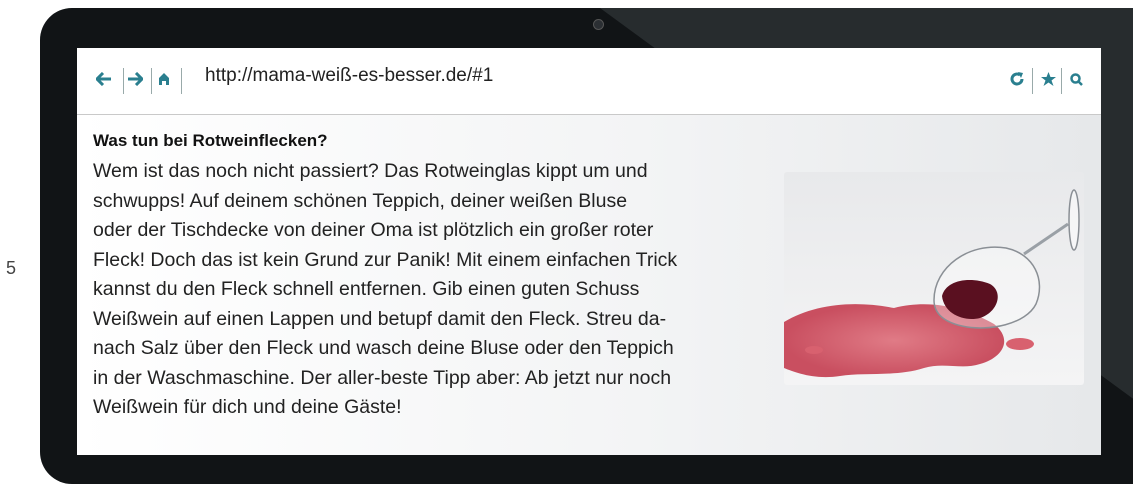  I want to click on forward-arrow-icon, so click(135, 79).